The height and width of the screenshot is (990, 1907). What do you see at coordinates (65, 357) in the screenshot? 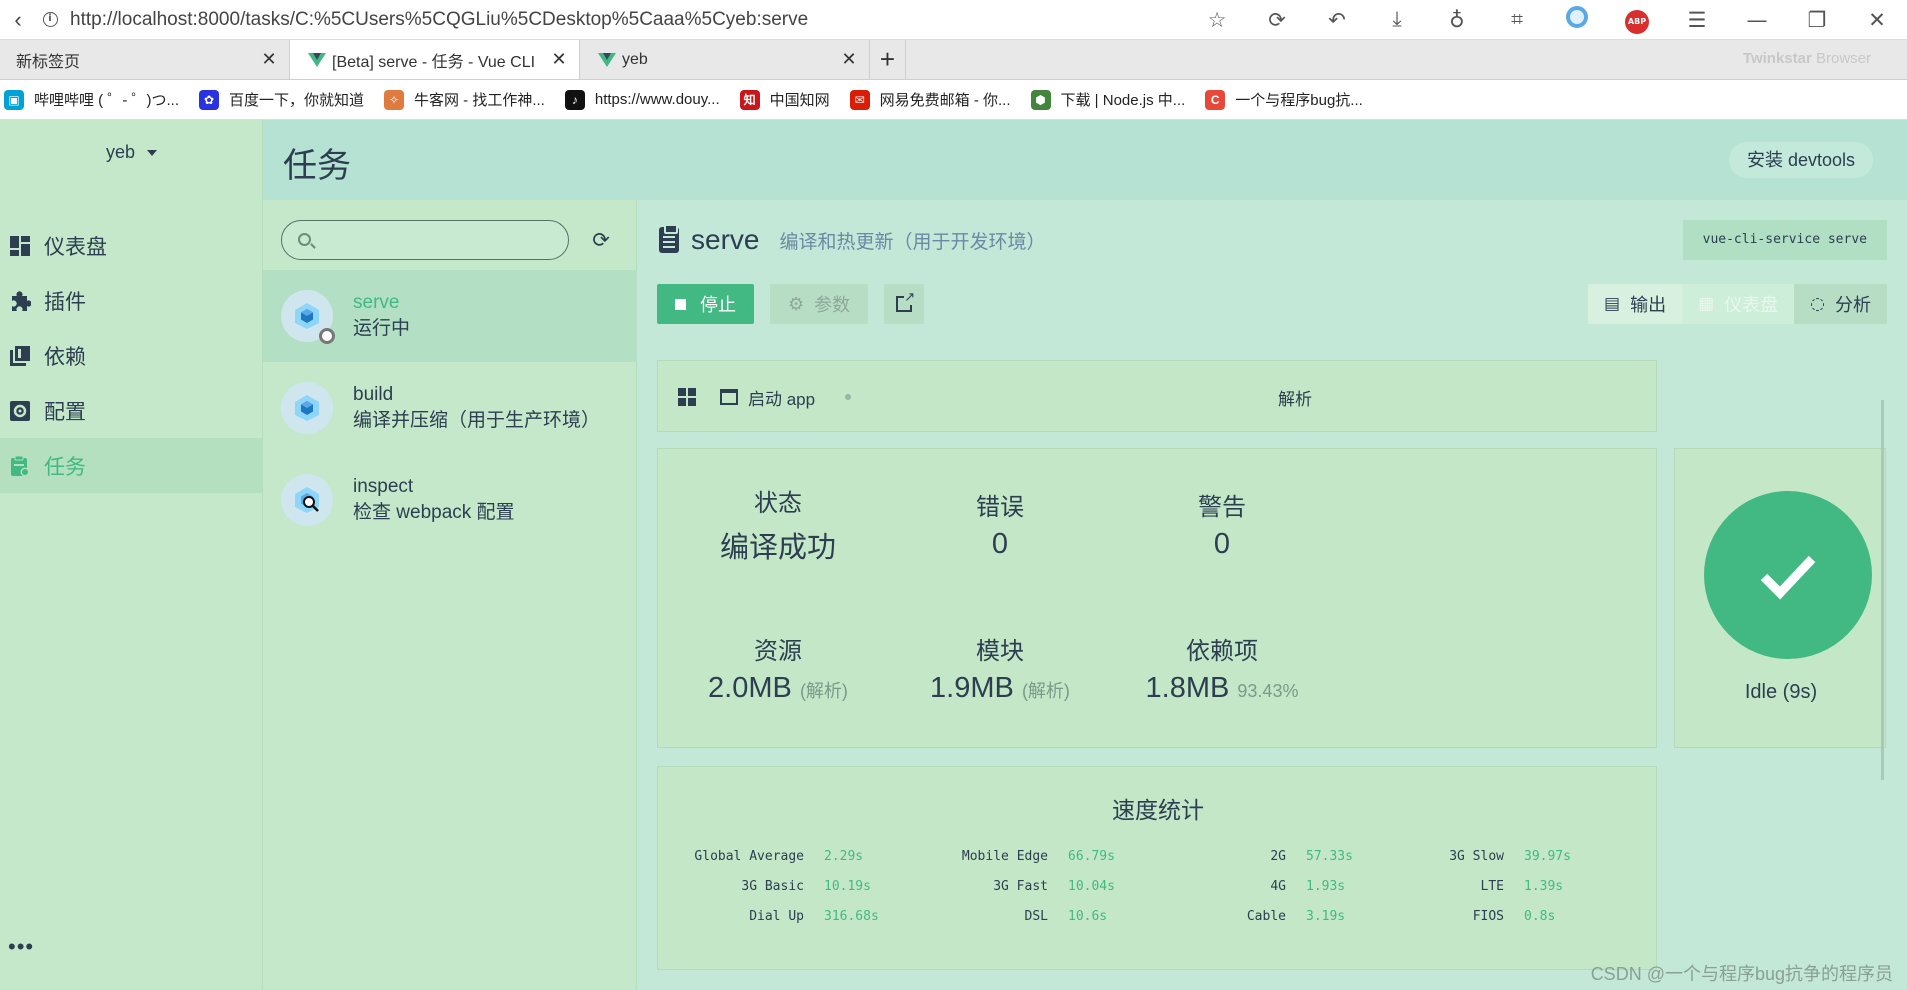
I see `sidebar-item-label: 依赖` at bounding box center [65, 357].